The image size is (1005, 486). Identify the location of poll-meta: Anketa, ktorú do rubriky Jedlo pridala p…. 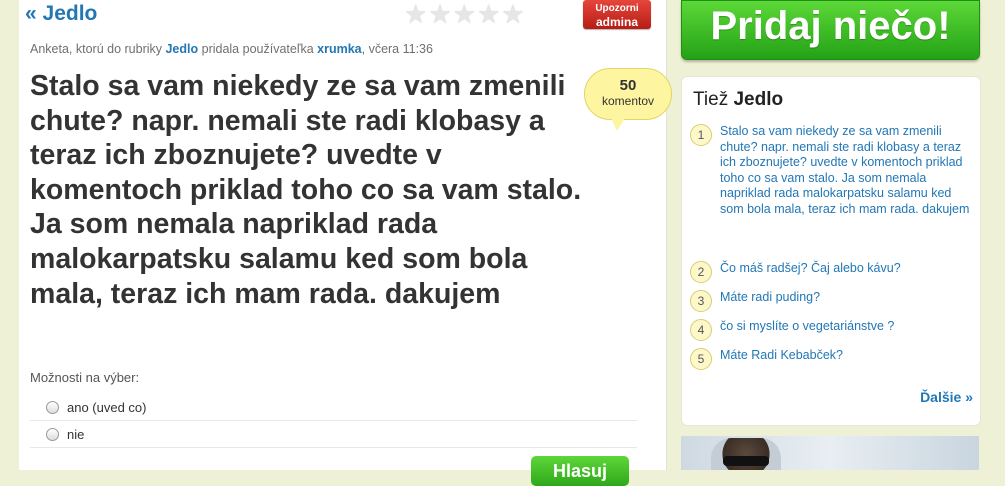
(231, 49).